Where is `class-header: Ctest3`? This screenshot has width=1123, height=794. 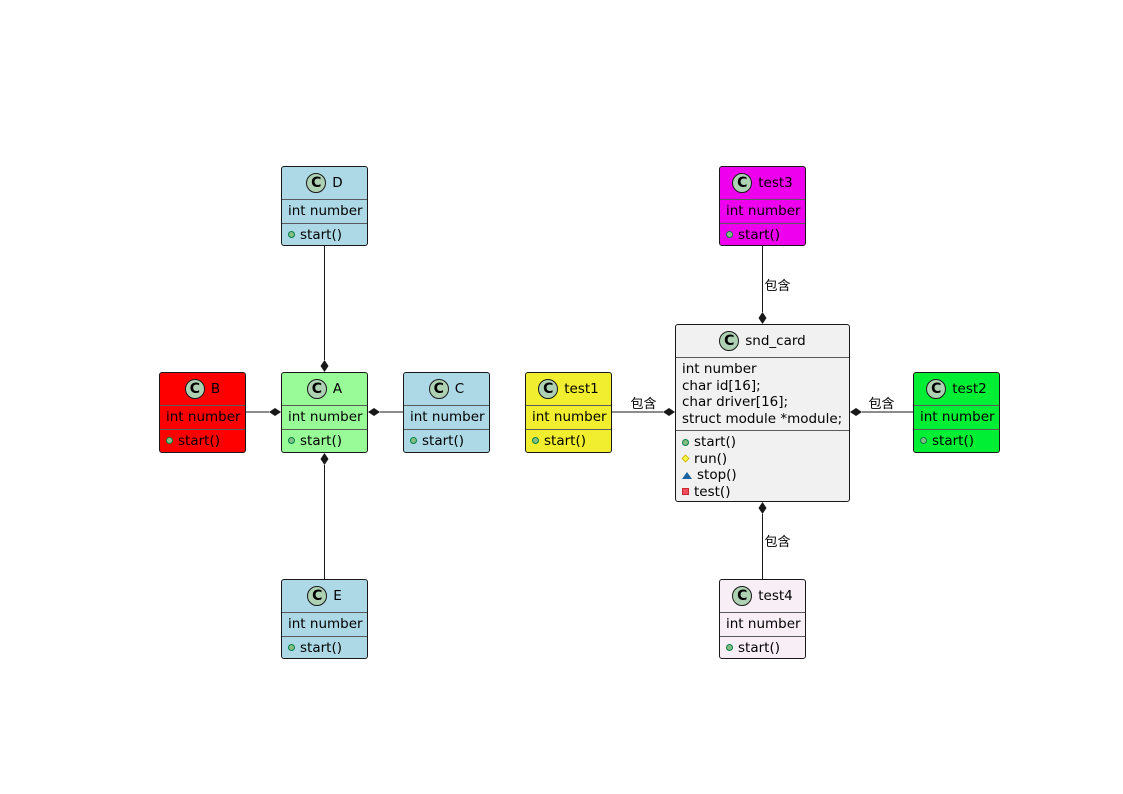 class-header: Ctest3 is located at coordinates (762, 183).